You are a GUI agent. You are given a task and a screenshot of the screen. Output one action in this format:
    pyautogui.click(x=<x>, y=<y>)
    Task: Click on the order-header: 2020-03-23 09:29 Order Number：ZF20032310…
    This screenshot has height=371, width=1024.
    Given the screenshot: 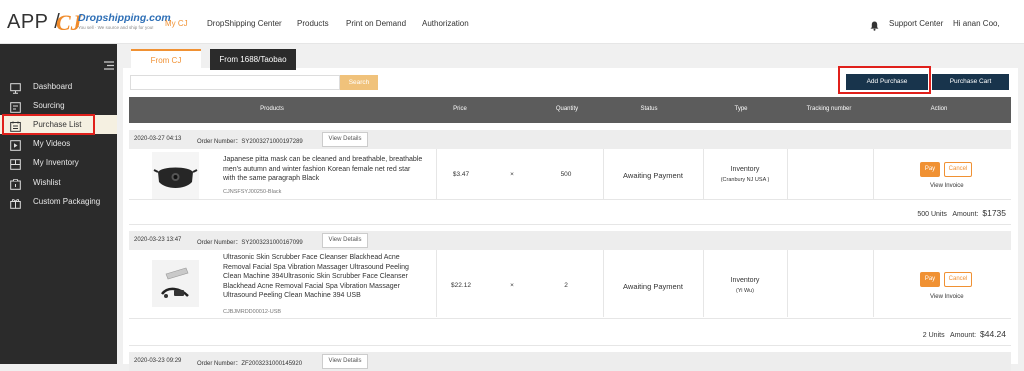 What is the action you would take?
    pyautogui.click(x=570, y=361)
    